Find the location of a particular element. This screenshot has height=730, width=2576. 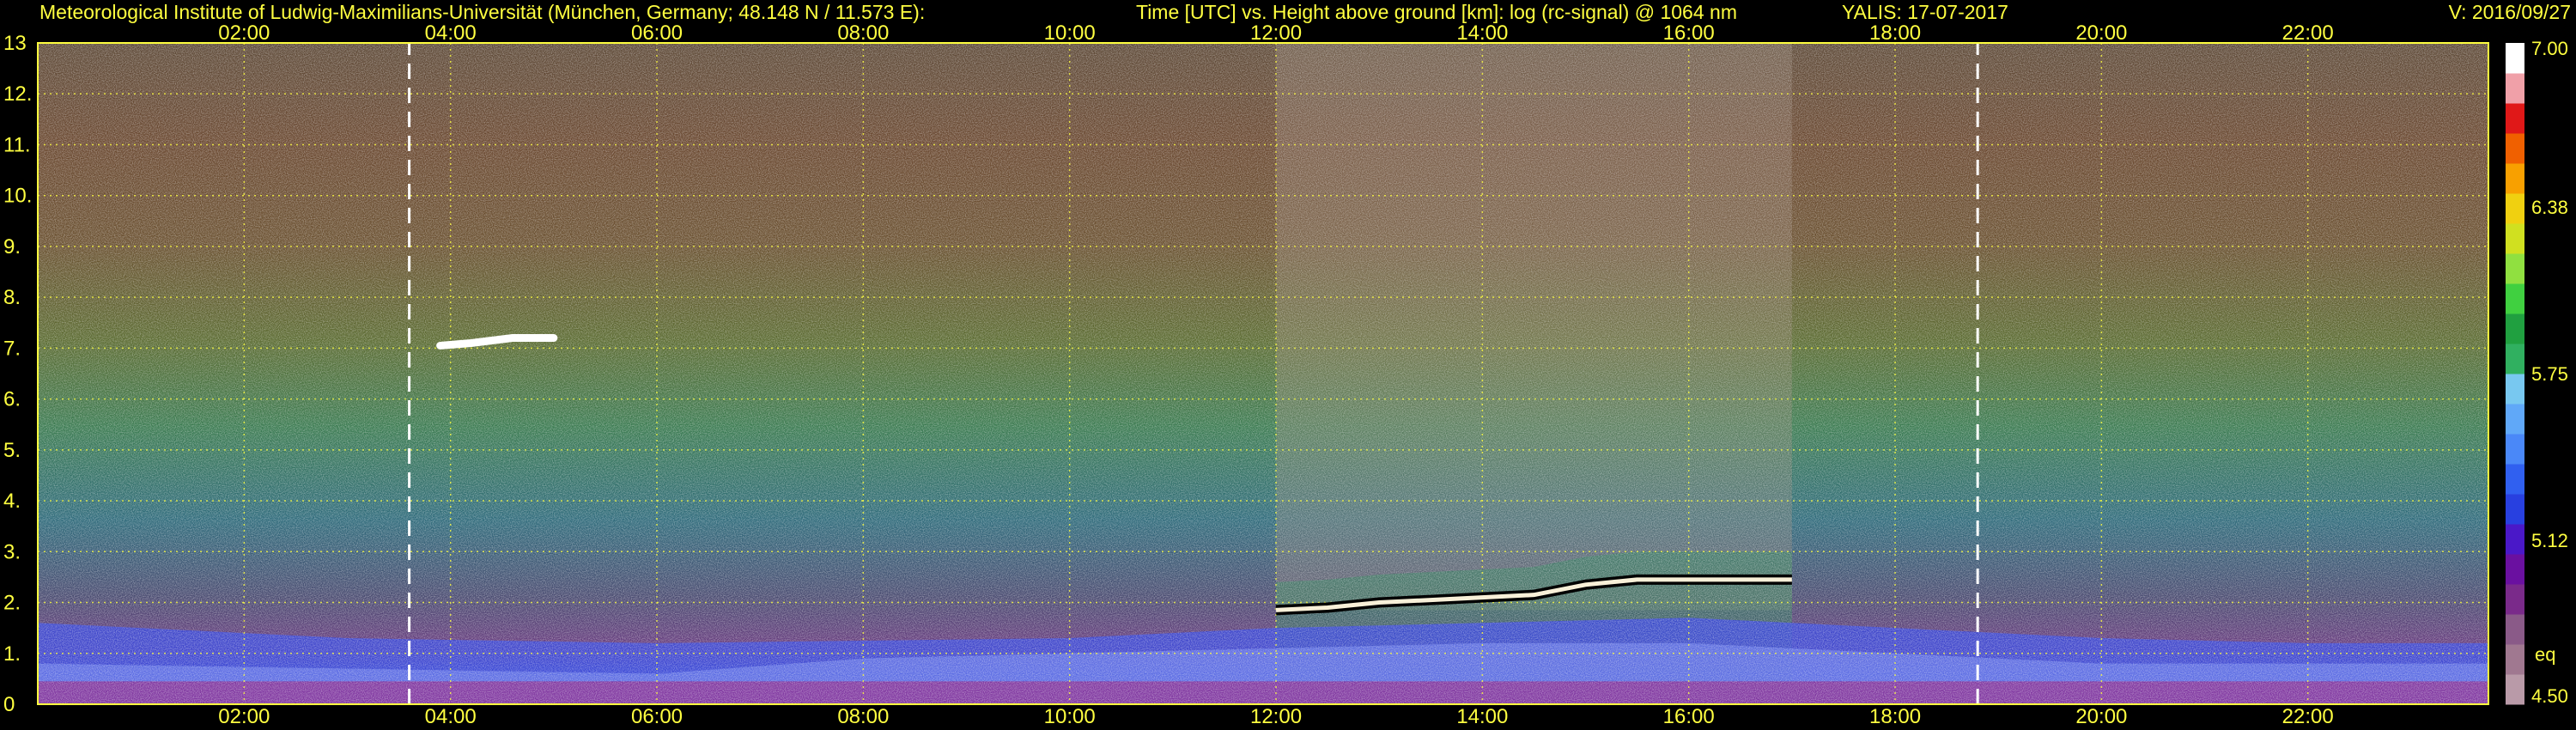

y-tick-label: 5. is located at coordinates (12, 450).